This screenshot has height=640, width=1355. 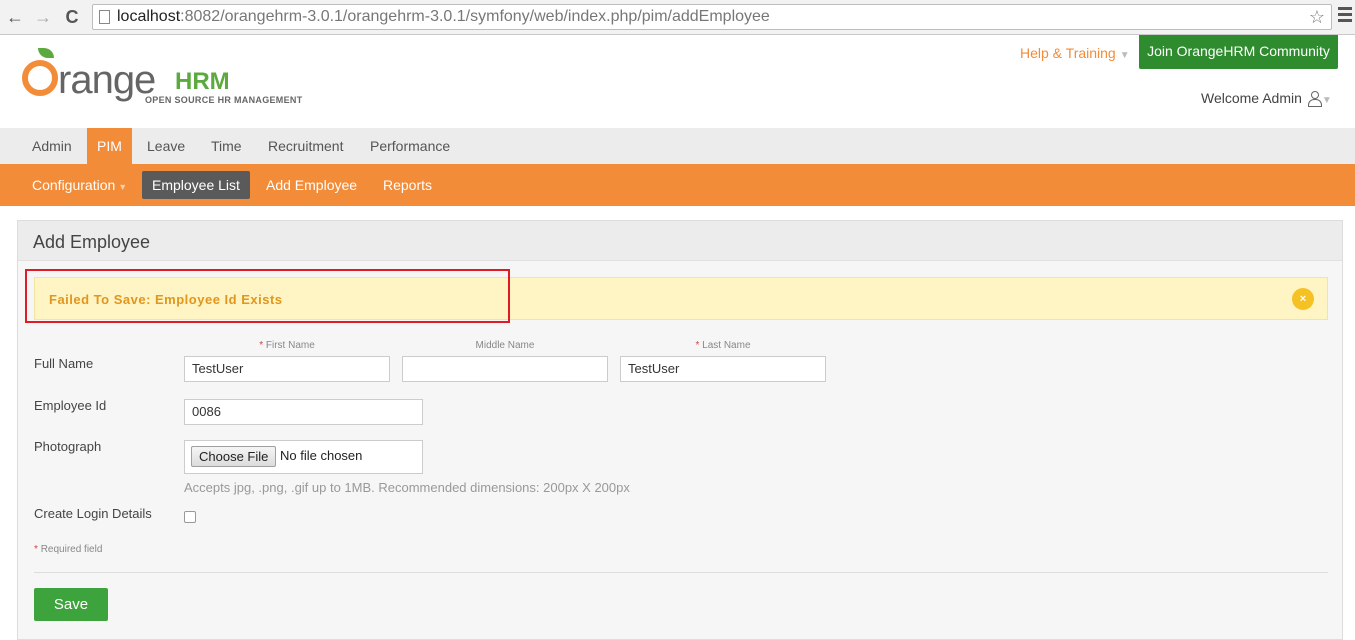 I want to click on logo-subtitle: OPEN SOURCE HR MANAGEMENT, so click(x=224, y=100).